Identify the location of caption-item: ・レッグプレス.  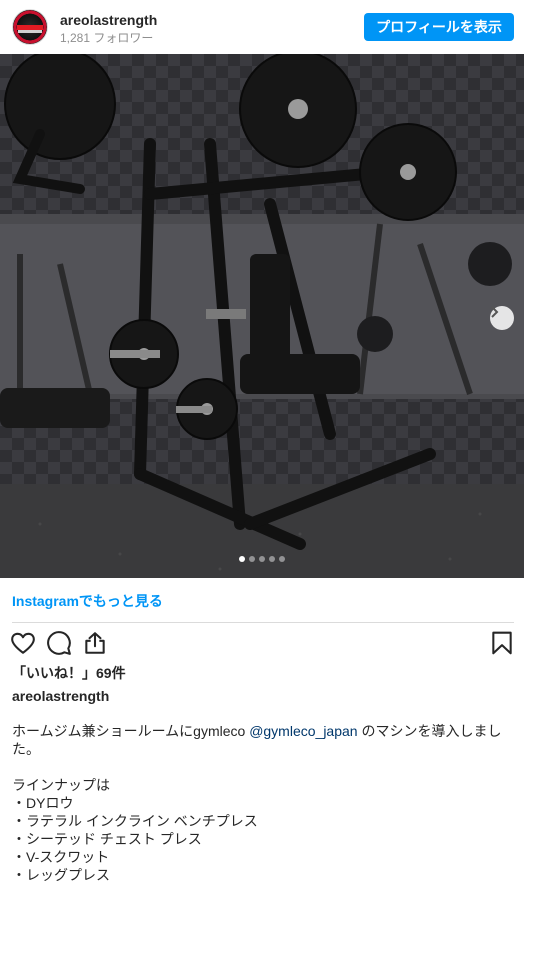
(61, 875).